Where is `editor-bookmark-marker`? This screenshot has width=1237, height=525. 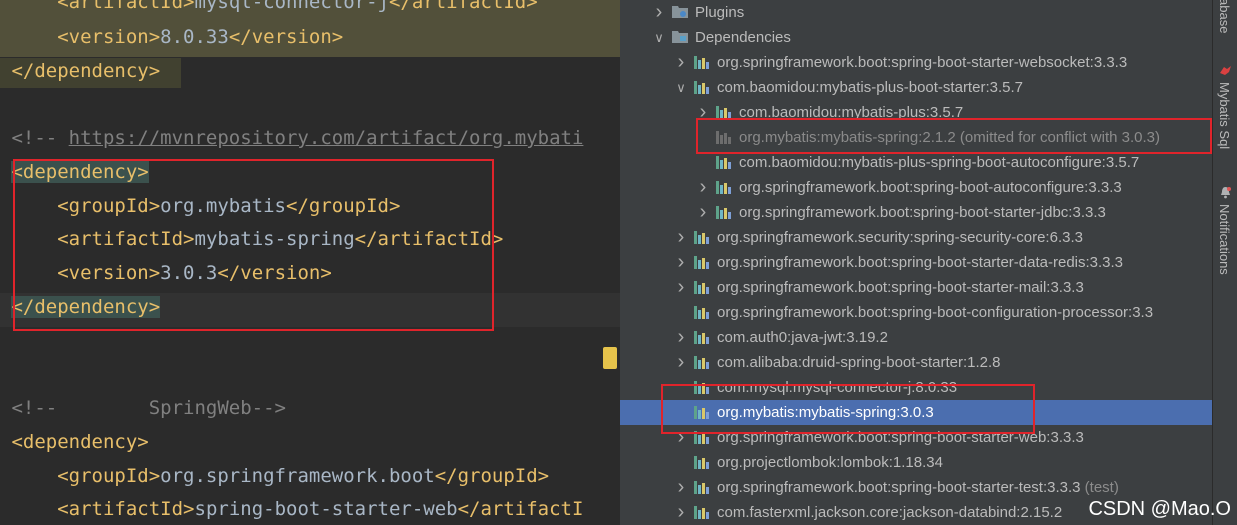 editor-bookmark-marker is located at coordinates (610, 358).